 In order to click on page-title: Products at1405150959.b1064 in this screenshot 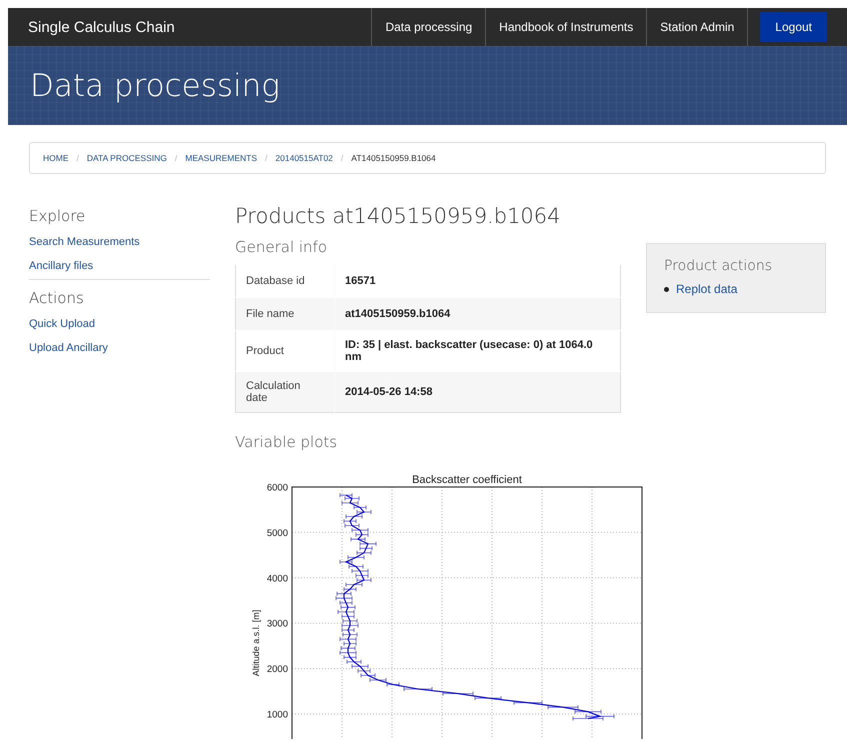, I will do `click(398, 216)`.